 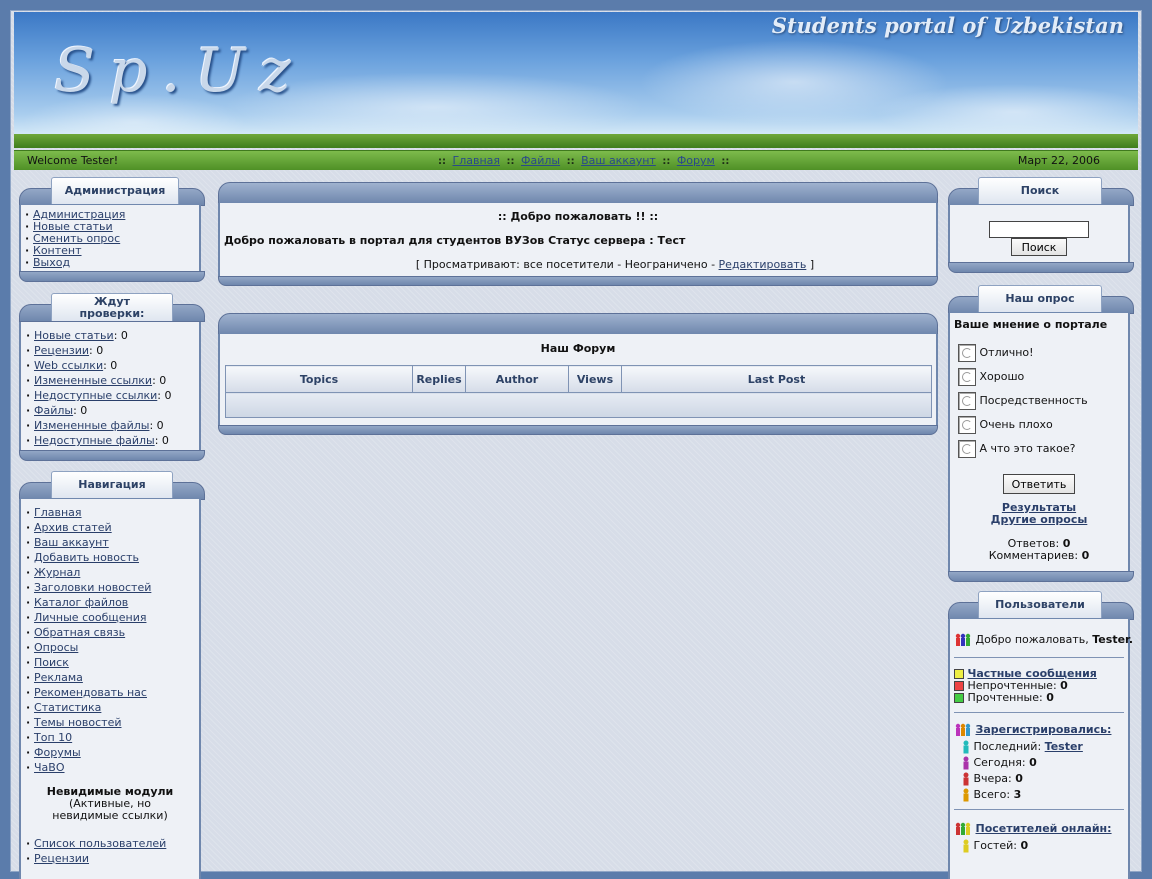 I want to click on waiting-broken-links: Недоступные ссылки, so click(x=95, y=395).